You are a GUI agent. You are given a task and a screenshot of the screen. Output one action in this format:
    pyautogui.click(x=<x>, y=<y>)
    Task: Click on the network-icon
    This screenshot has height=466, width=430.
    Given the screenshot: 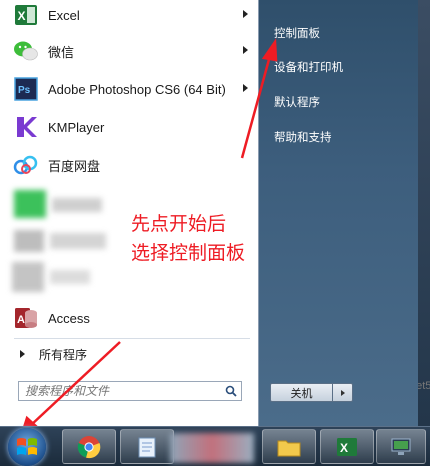 What is the action you would take?
    pyautogui.click(x=401, y=446)
    